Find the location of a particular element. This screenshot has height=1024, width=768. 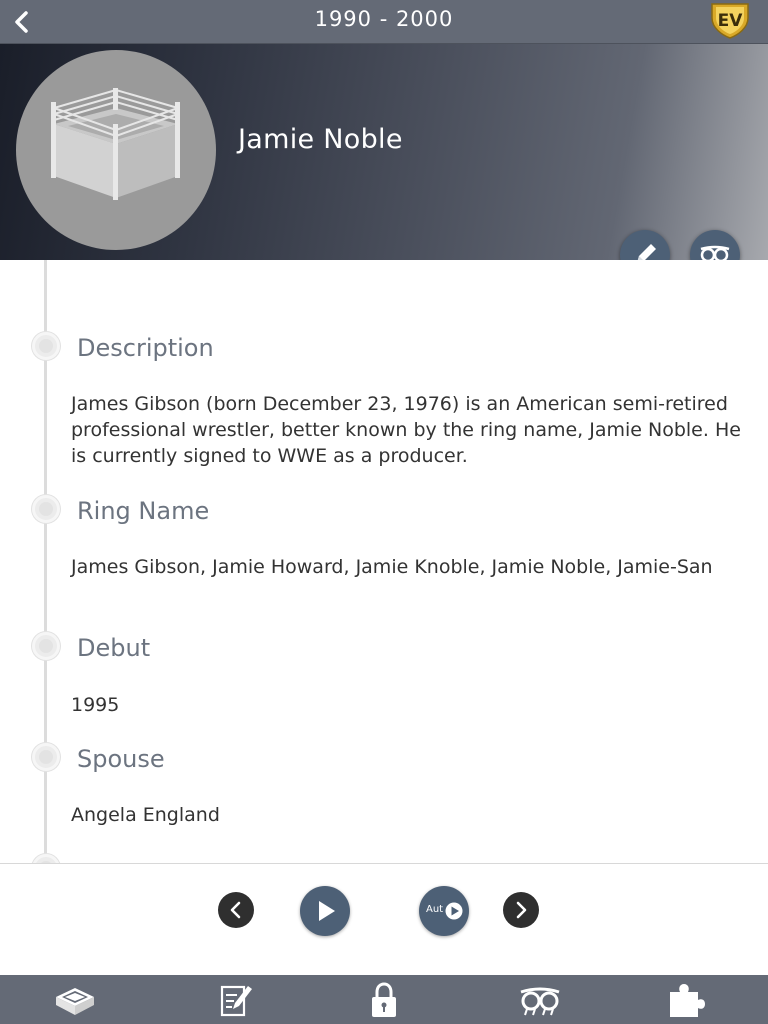

ev-logo-icon: EV is located at coordinates (730, 21).